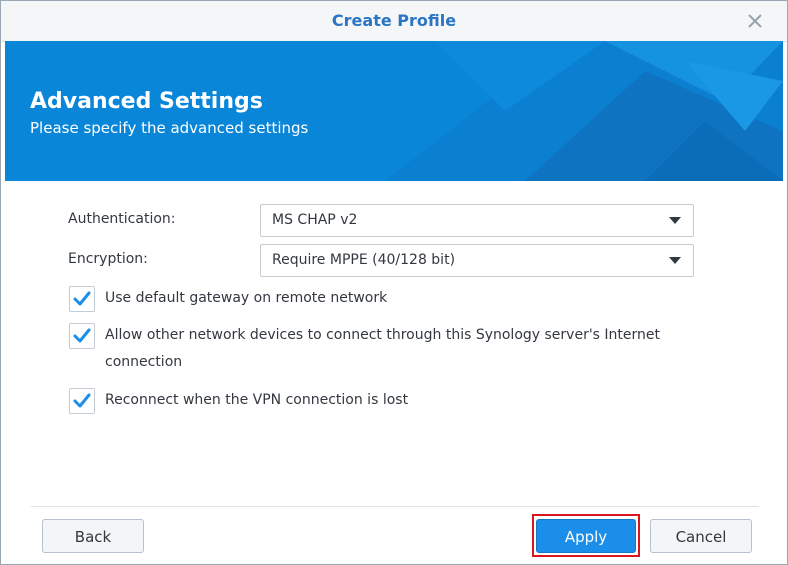  Describe the element at coordinates (315, 220) in the screenshot. I see `authentication-value: MS CHAP v2` at that location.